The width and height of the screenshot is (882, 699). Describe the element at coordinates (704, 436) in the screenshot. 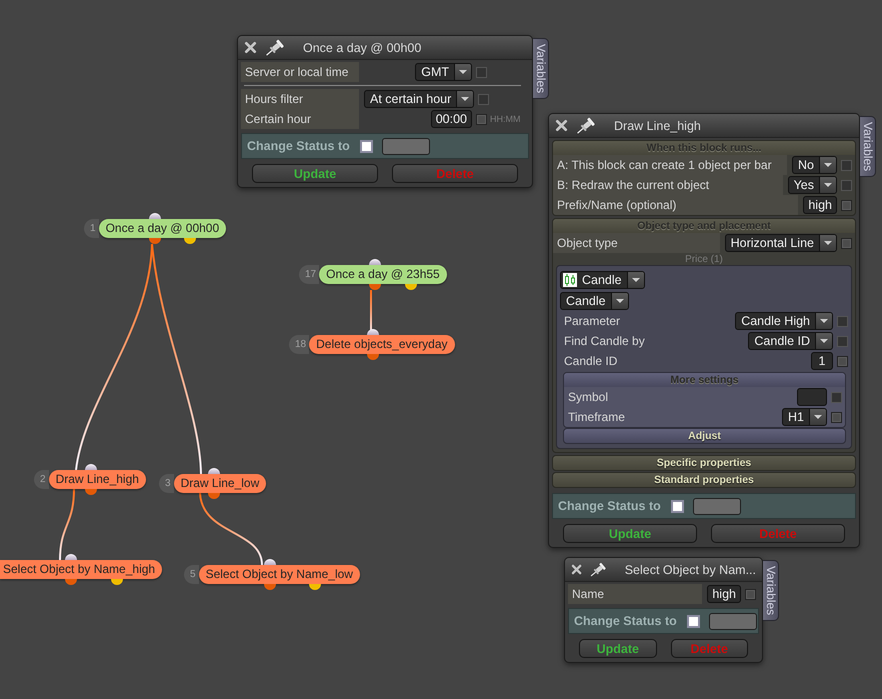

I see `section-header: Adjust` at that location.